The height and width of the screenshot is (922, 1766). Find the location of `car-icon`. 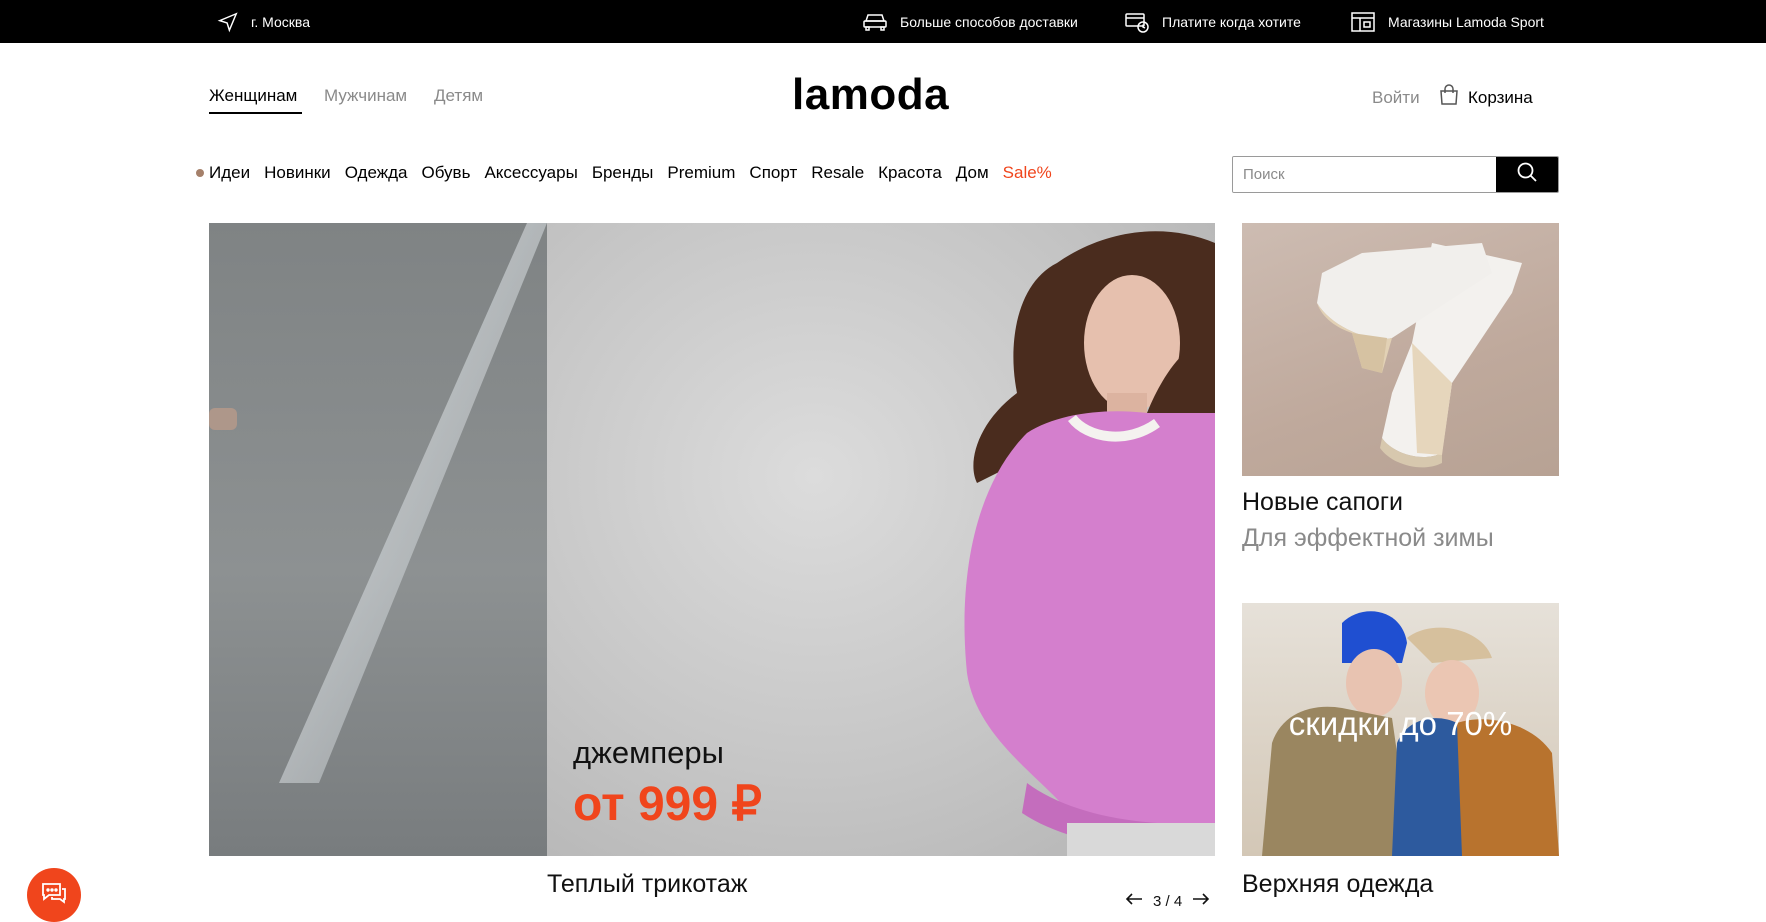

car-icon is located at coordinates (875, 22).